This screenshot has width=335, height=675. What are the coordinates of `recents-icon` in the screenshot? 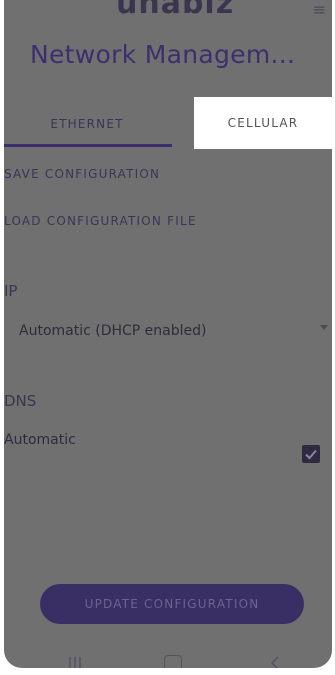 It's located at (75, 662).